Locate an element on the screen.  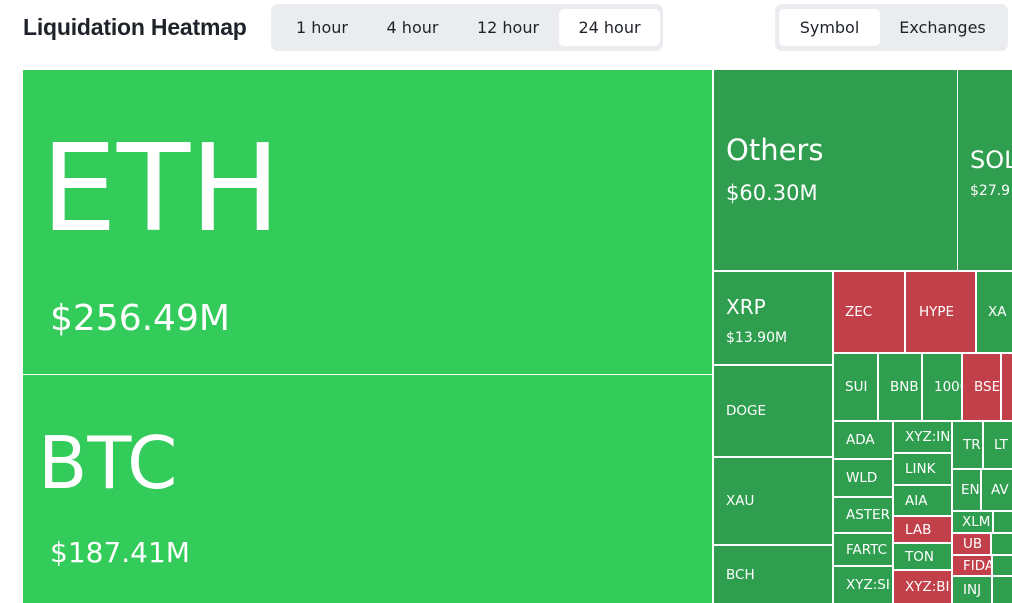
tab-exchanges: Exchanges is located at coordinates (942, 27).